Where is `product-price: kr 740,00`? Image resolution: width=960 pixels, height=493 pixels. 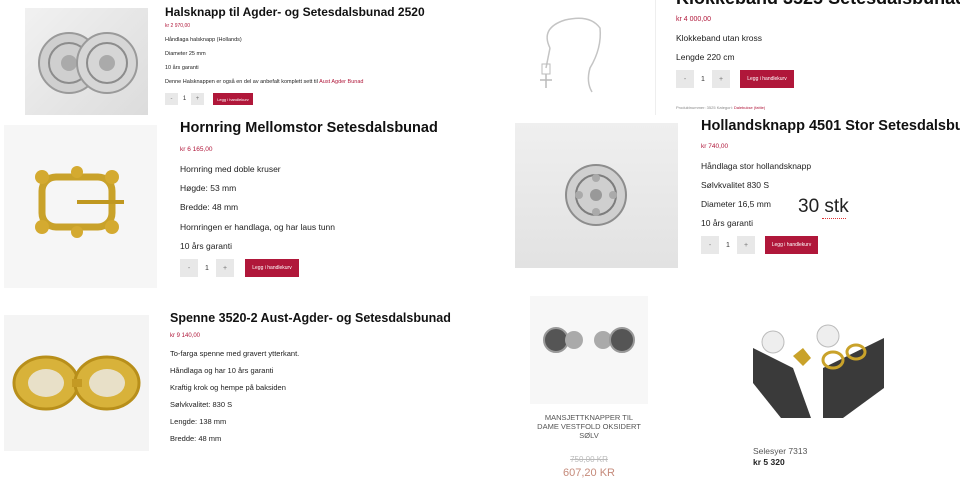
product-price: kr 740,00 is located at coordinates (715, 146).